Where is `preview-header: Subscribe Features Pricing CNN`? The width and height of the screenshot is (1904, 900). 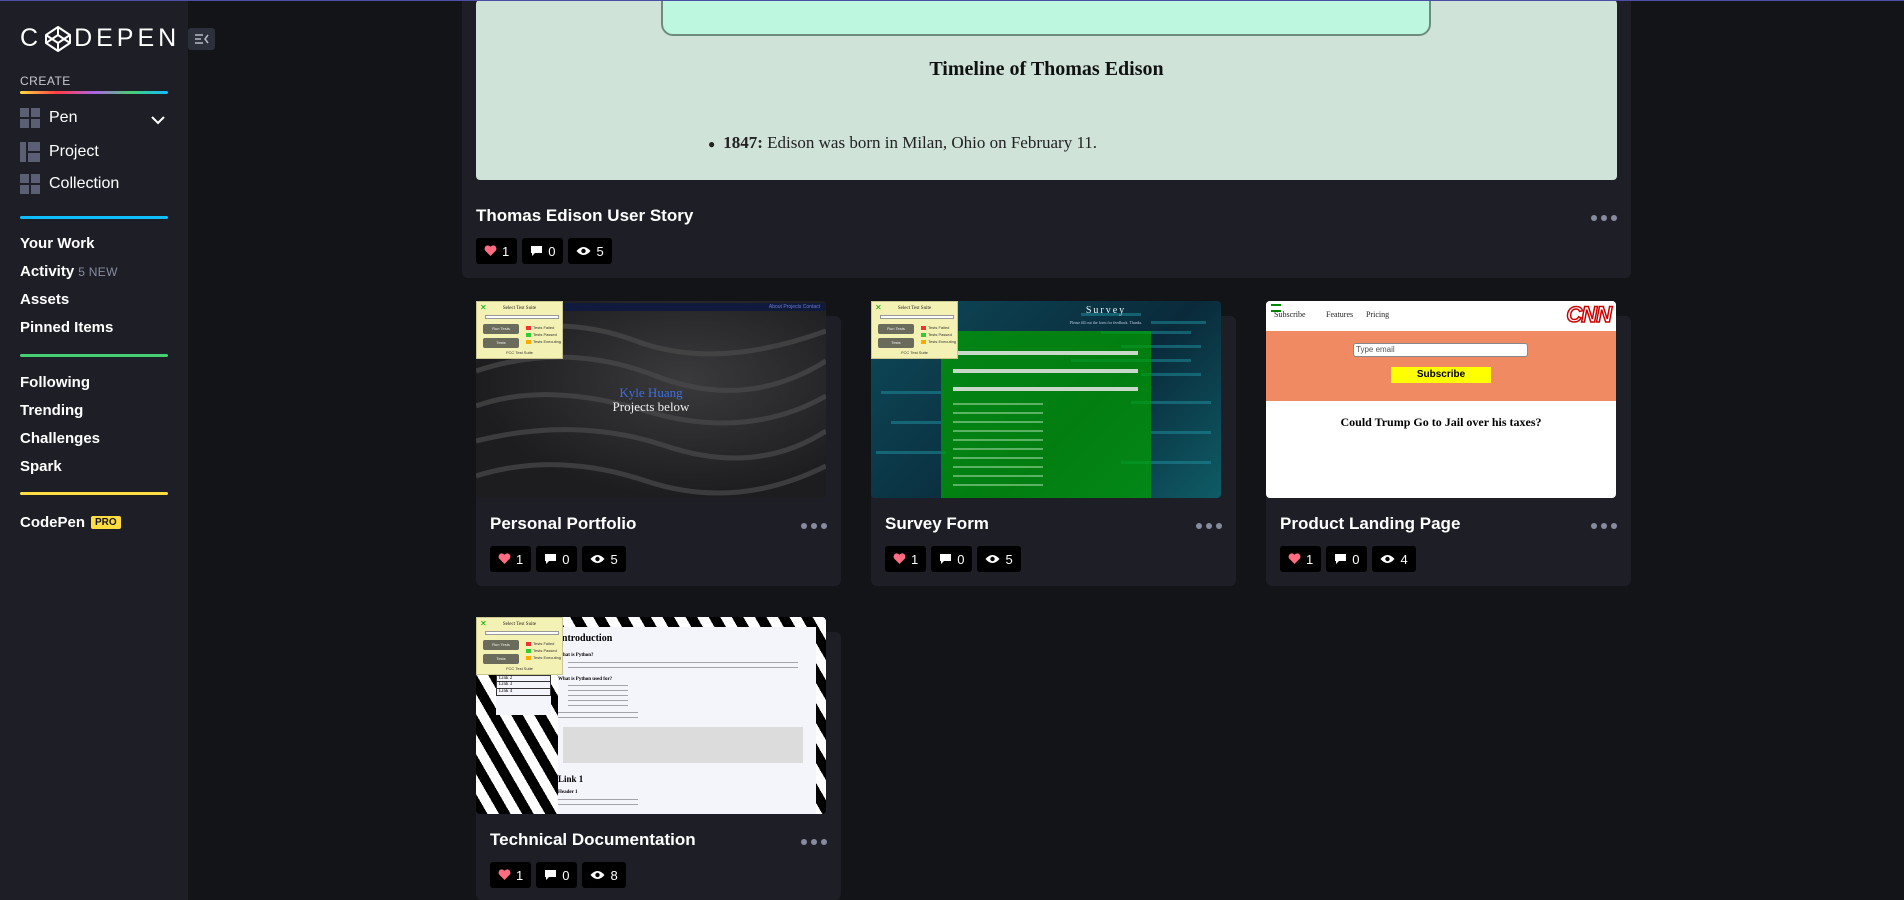
preview-header: Subscribe Features Pricing CNN is located at coordinates (1441, 316).